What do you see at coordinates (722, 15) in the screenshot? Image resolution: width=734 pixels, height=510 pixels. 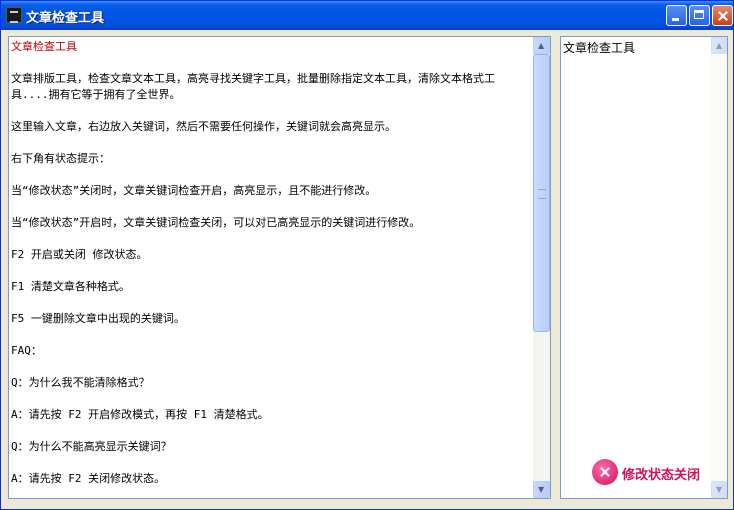 I see `close-button` at bounding box center [722, 15].